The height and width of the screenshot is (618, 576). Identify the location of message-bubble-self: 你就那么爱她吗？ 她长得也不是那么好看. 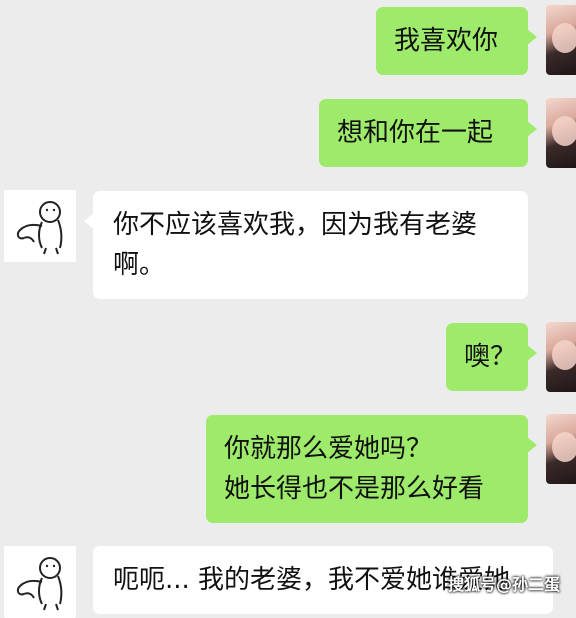
(371, 469).